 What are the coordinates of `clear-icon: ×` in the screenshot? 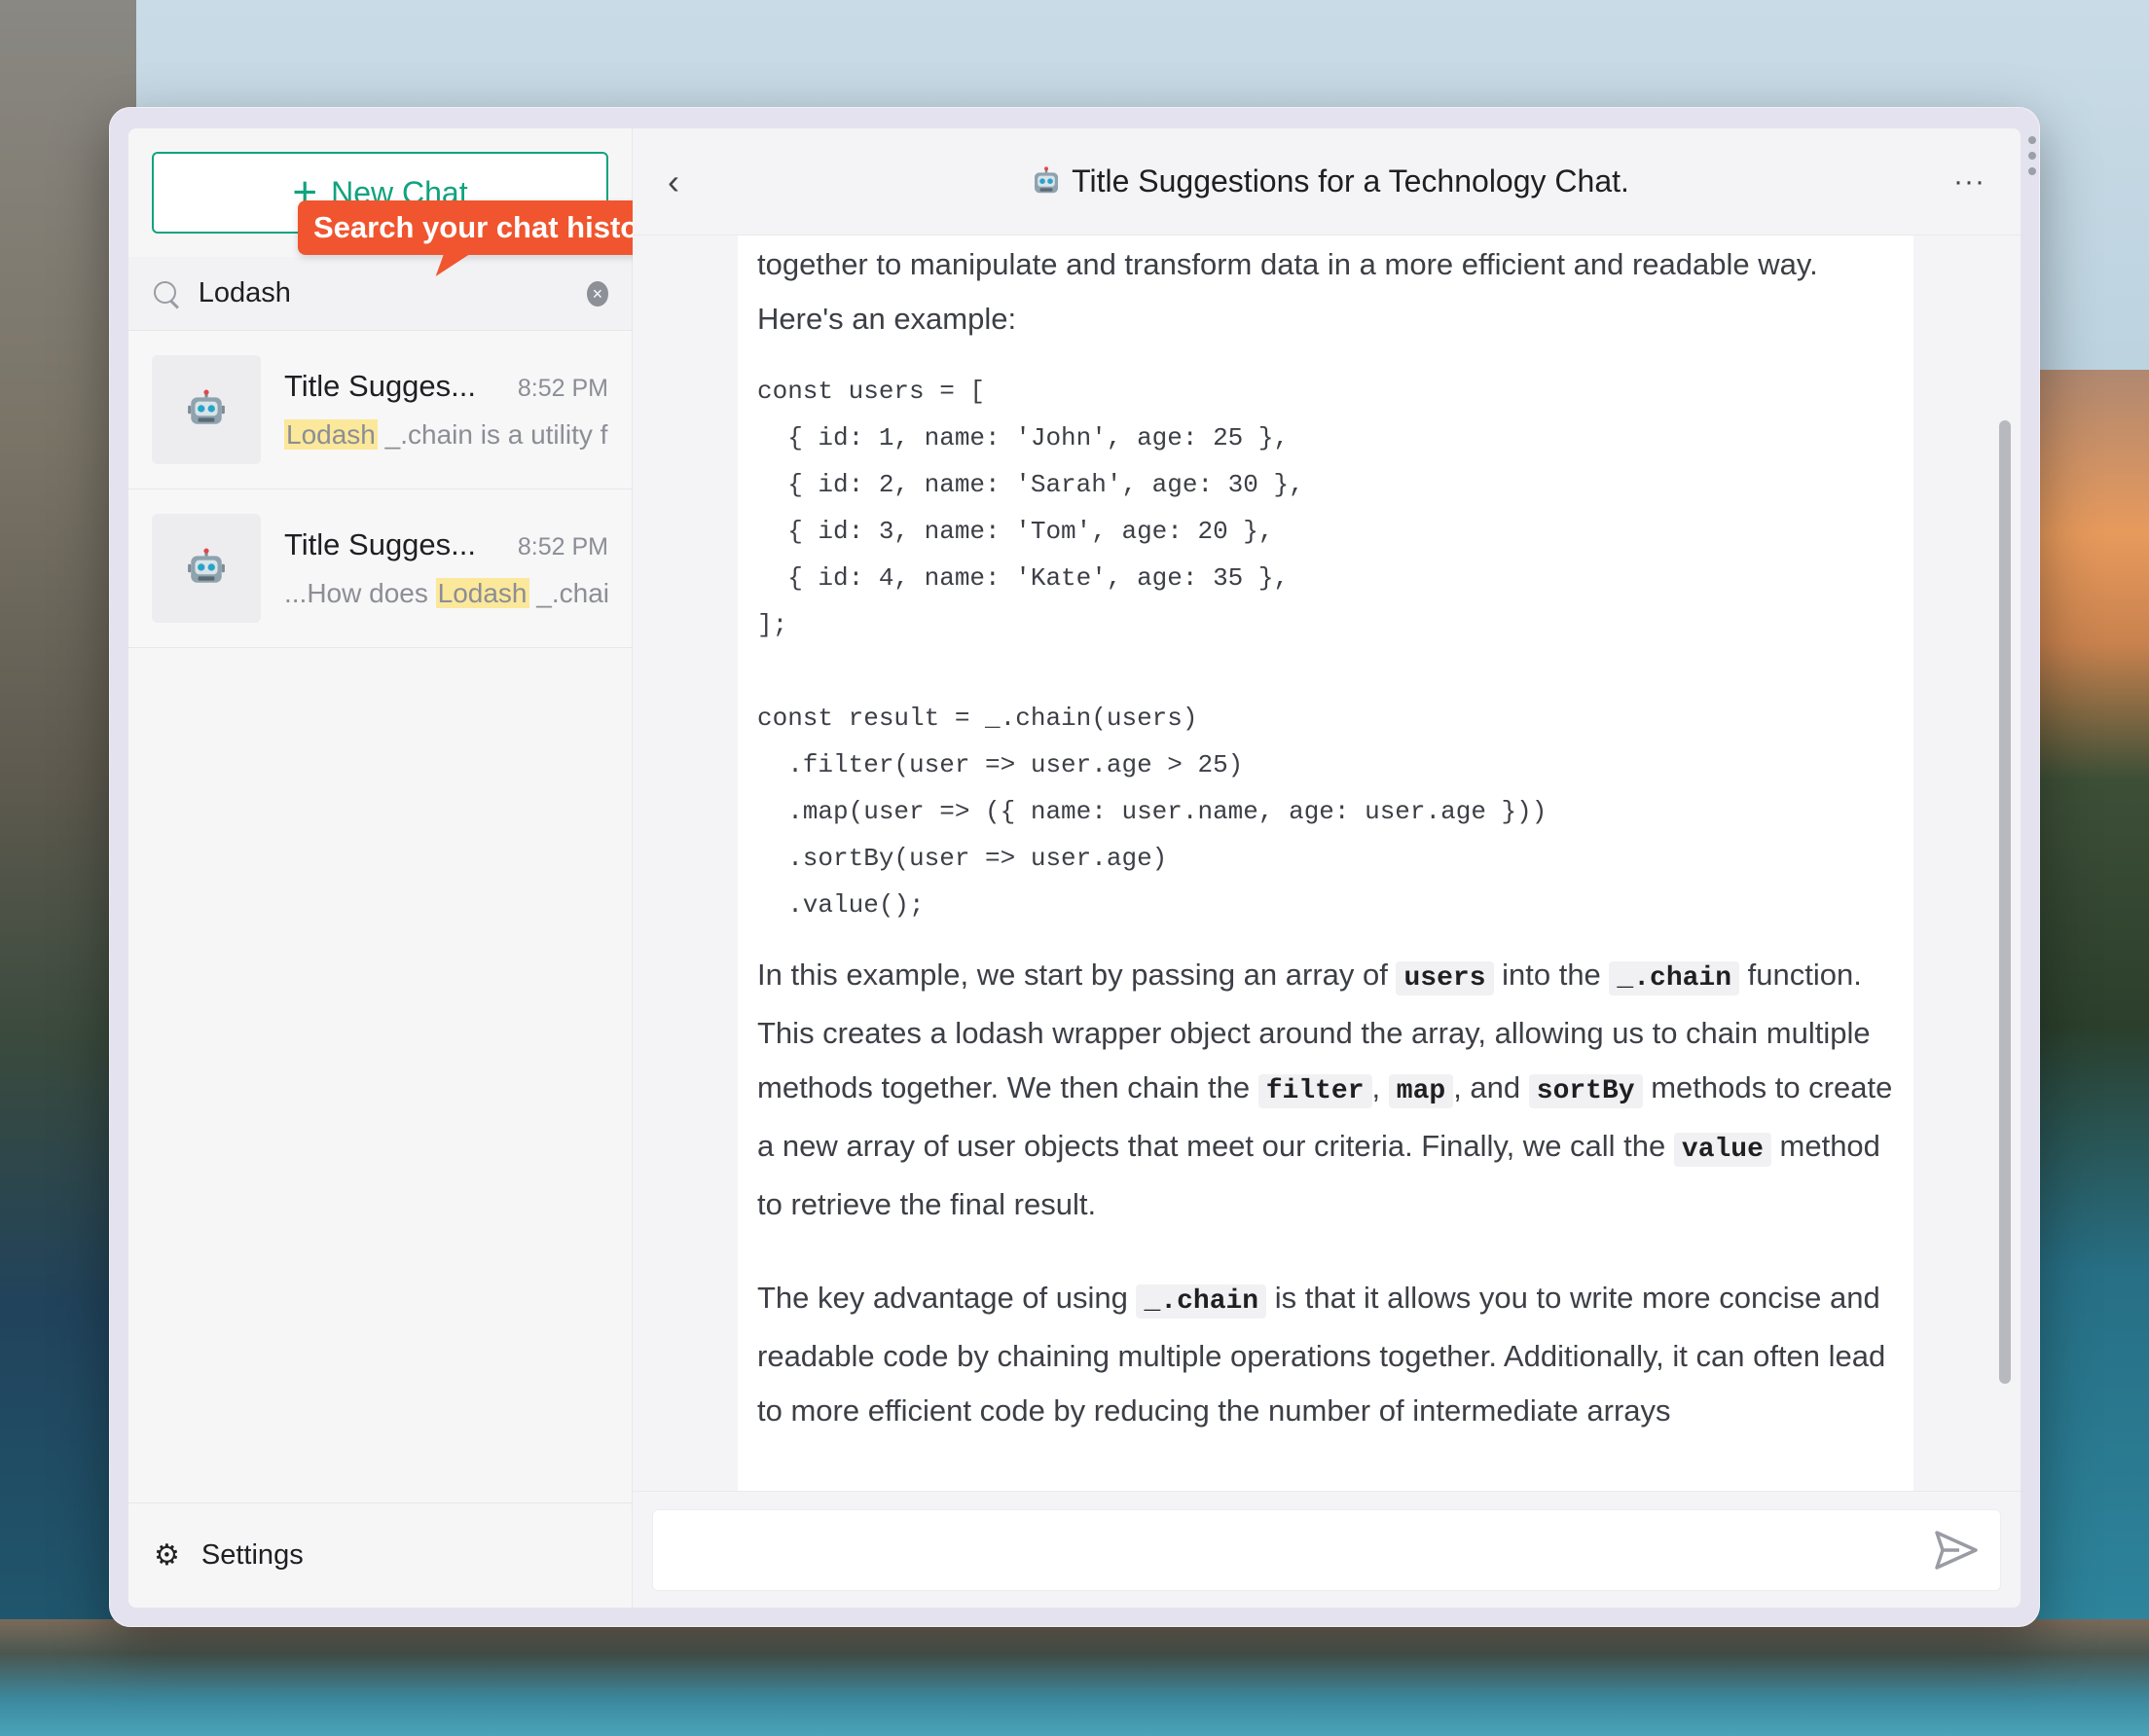 It's located at (597, 294).